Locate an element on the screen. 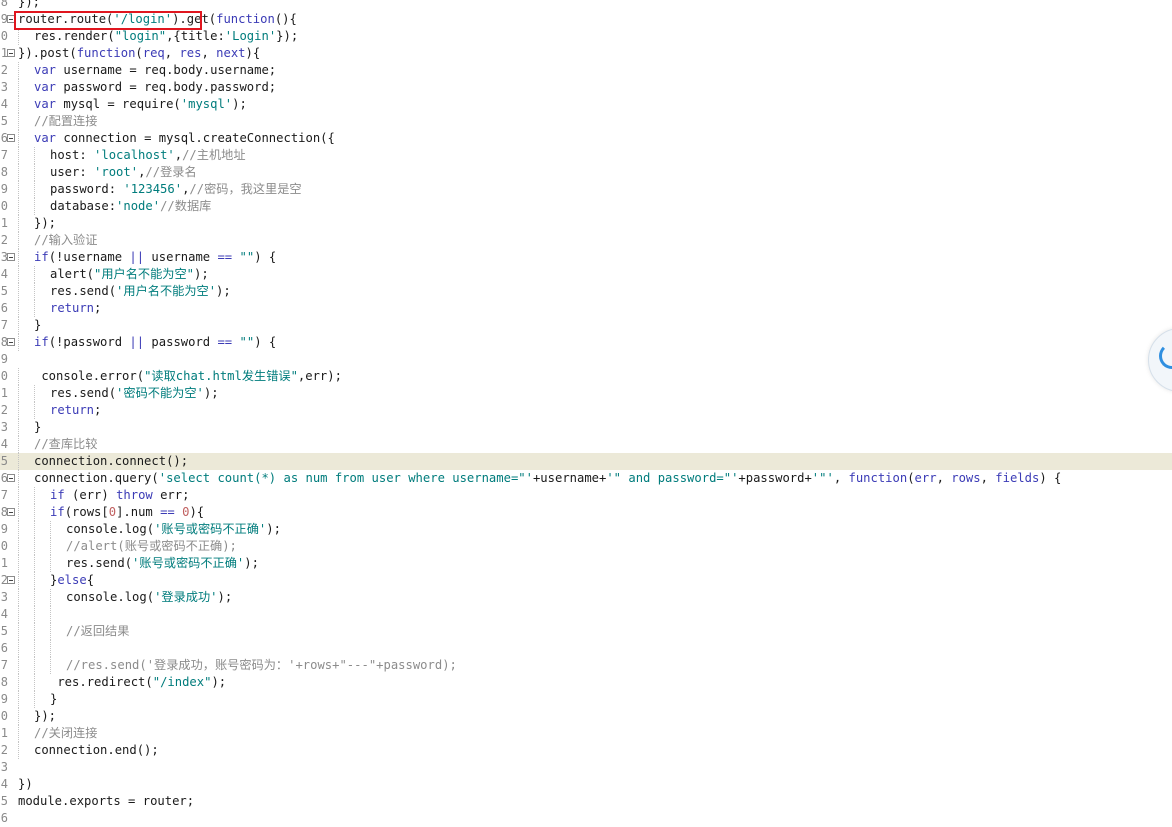 The height and width of the screenshot is (827, 1172). code-token: , is located at coordinates (841, 478).